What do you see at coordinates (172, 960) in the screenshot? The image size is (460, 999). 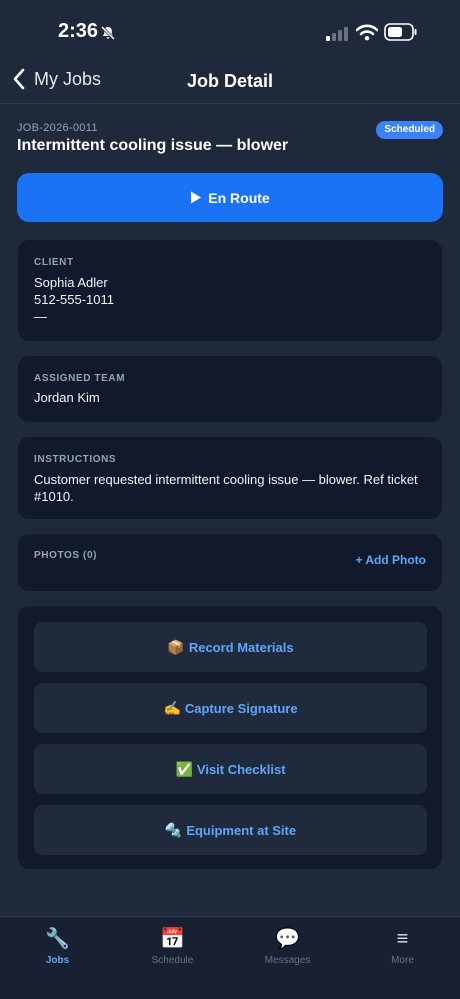 I see `tab-schedule-label: Schedule` at bounding box center [172, 960].